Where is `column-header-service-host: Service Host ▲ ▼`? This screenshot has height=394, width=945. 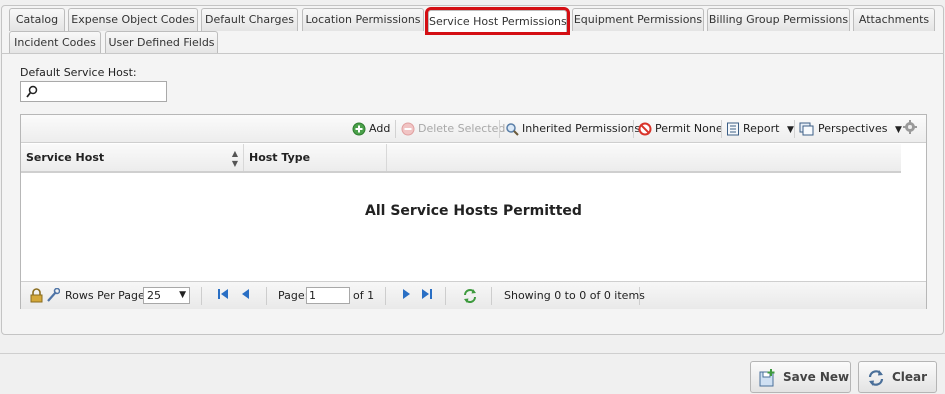 column-header-service-host: Service Host ▲ ▼ is located at coordinates (132, 157).